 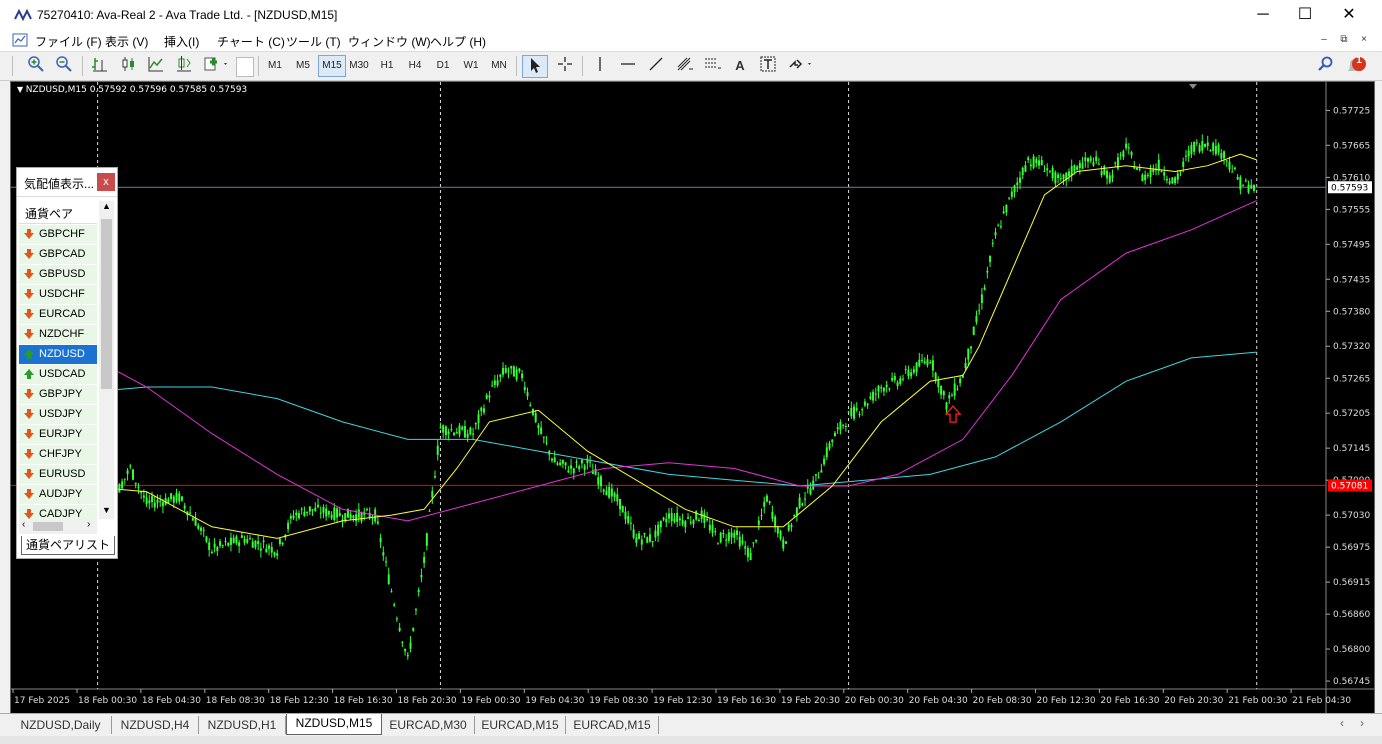 I want to click on search-icon, so click(x=1326, y=66).